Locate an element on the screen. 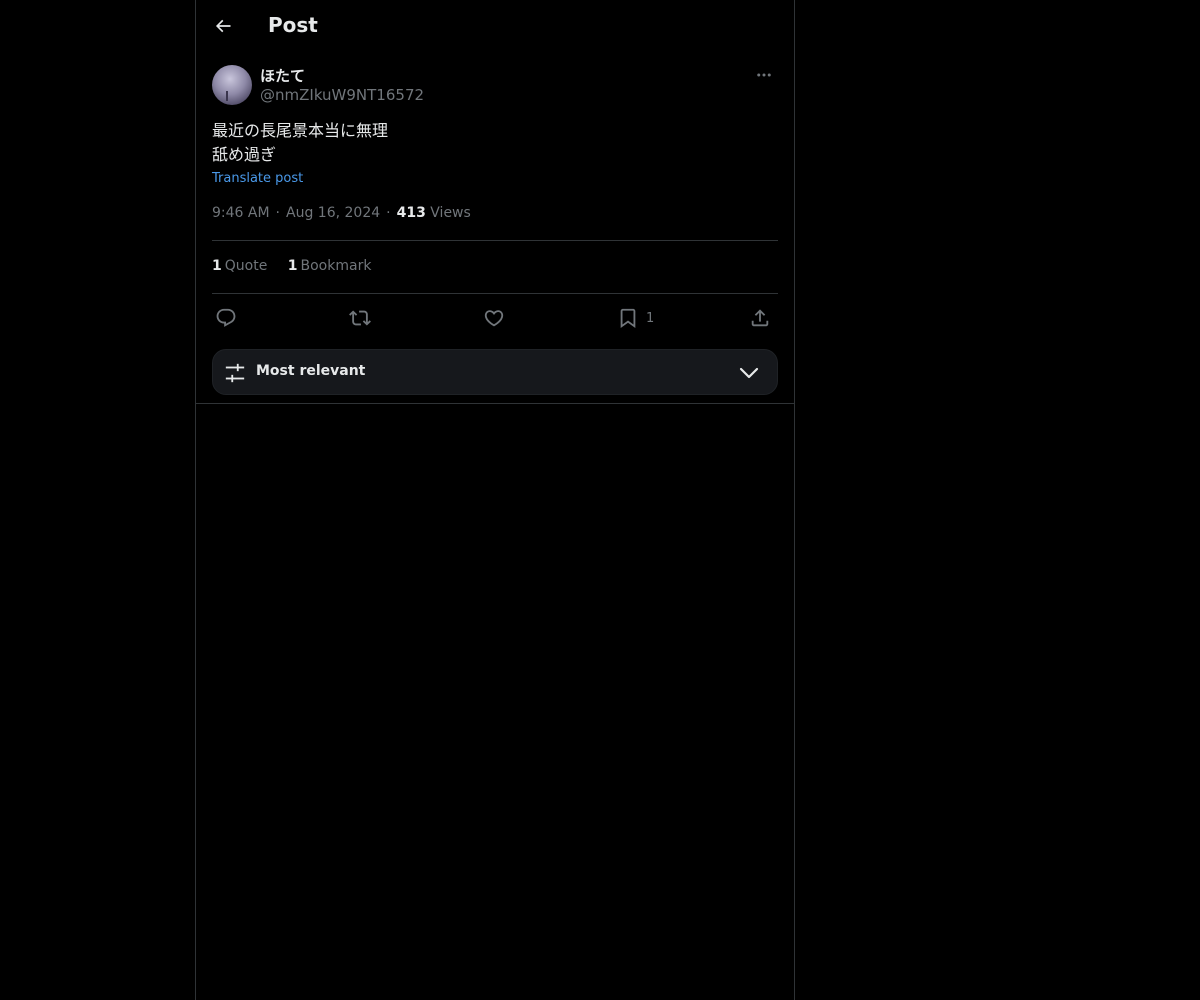 This screenshot has height=1000, width=1200. bookmark-count: 1 is located at coordinates (650, 318).